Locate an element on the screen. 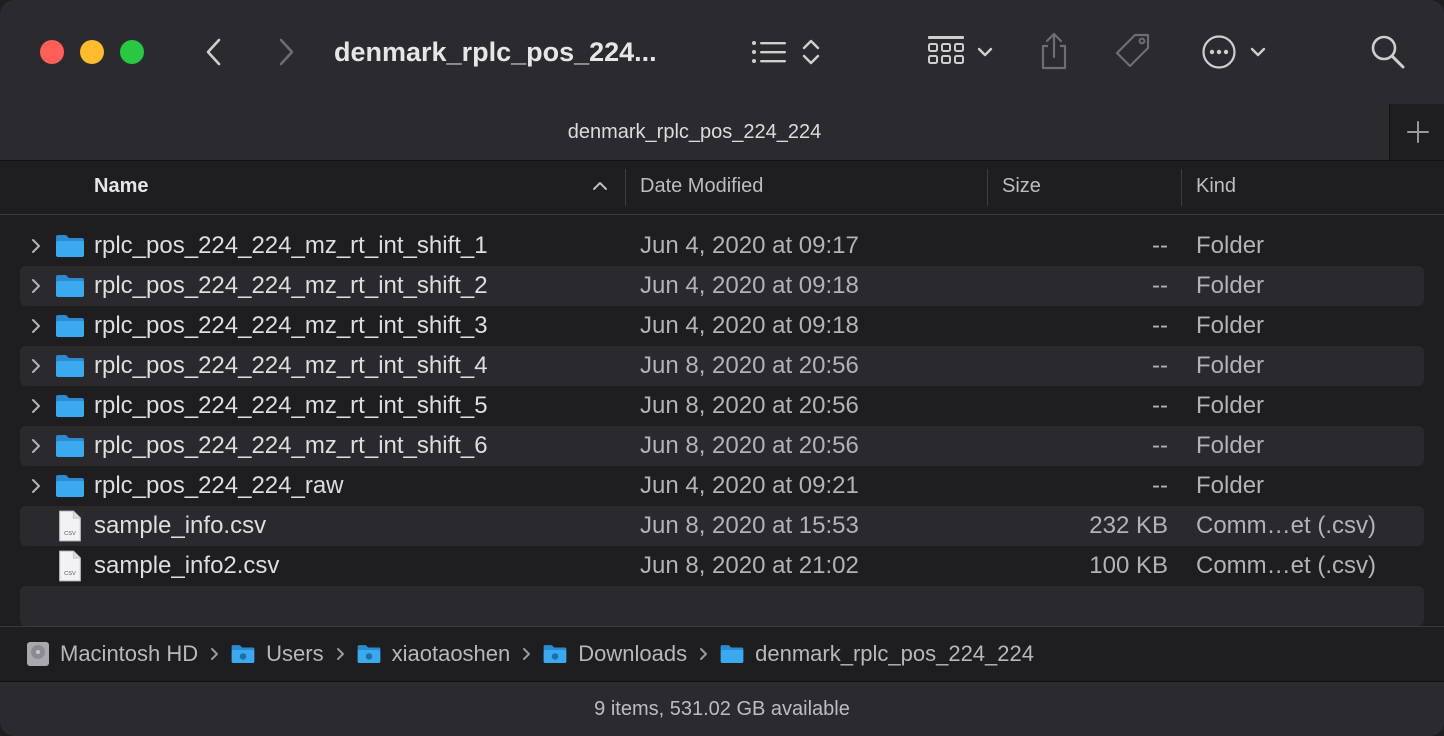  forward-icon is located at coordinates (286, 52).